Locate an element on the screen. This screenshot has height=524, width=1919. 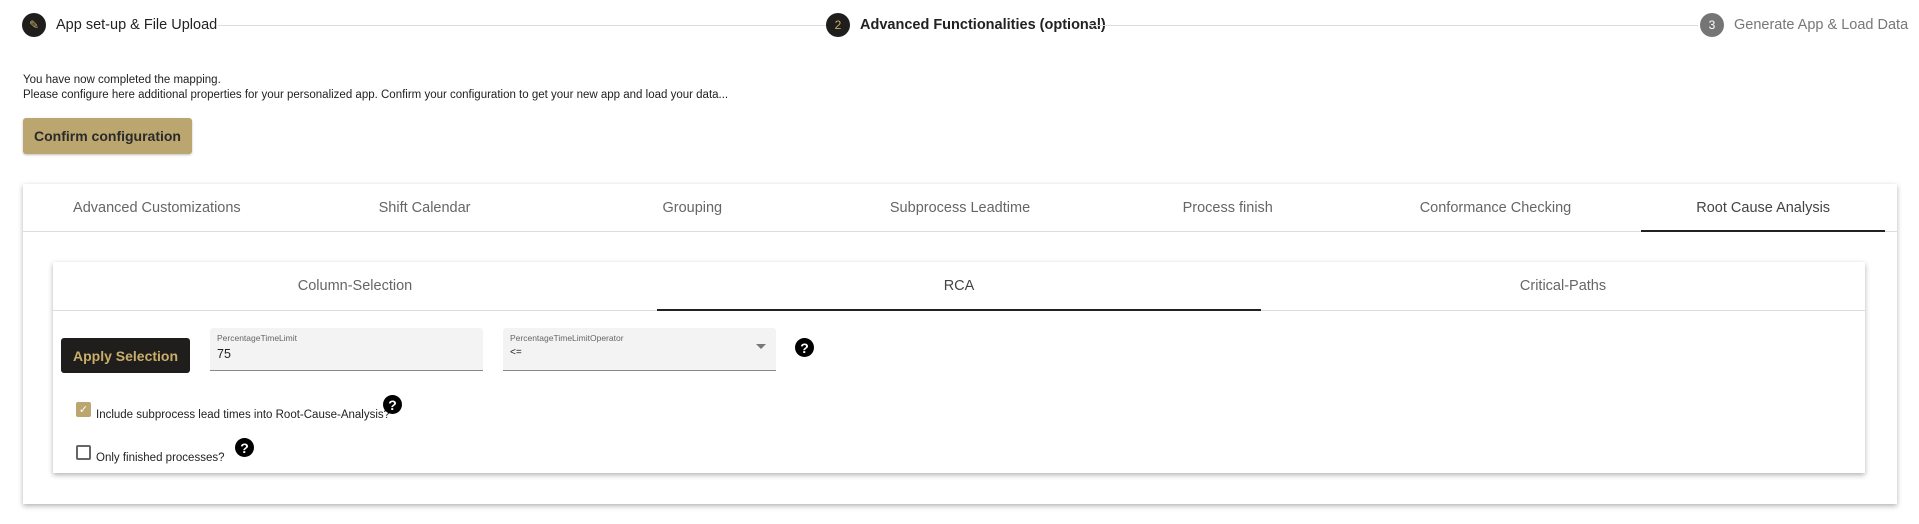
pencil-icon: ✎ is located at coordinates (34, 25).